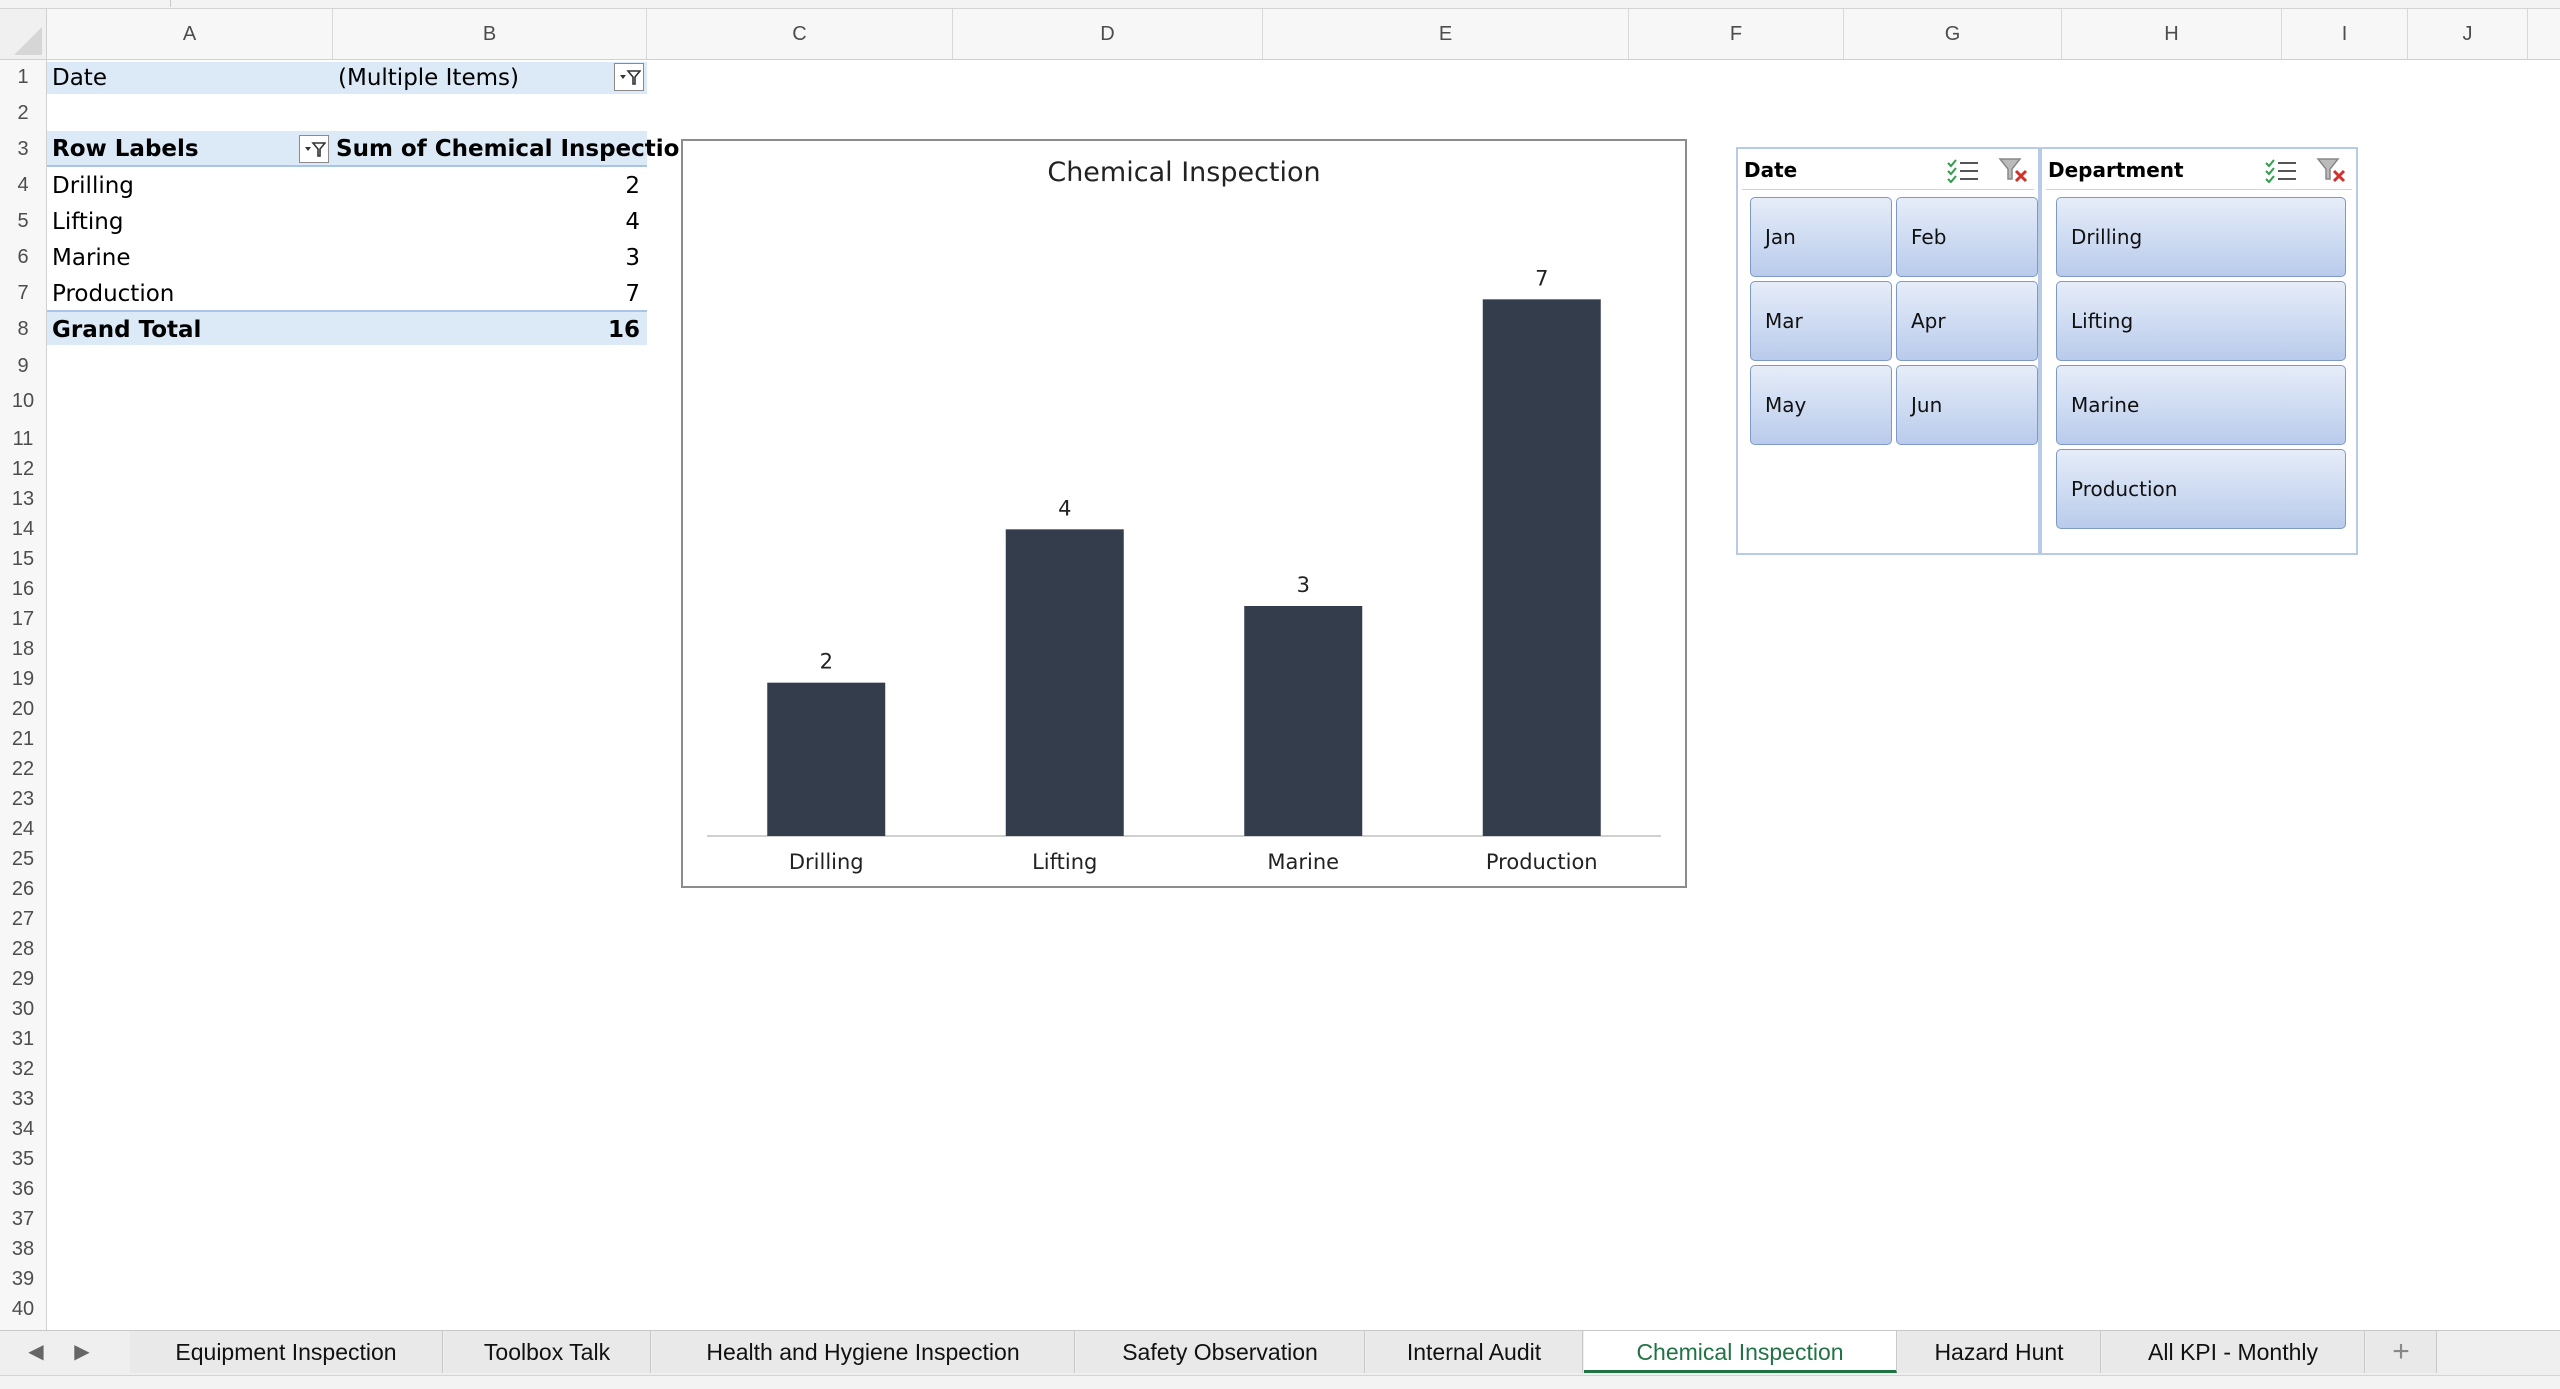 This screenshot has height=1389, width=2560. I want to click on tab-equipment-inspection: Equipment Inspection, so click(286, 1352).